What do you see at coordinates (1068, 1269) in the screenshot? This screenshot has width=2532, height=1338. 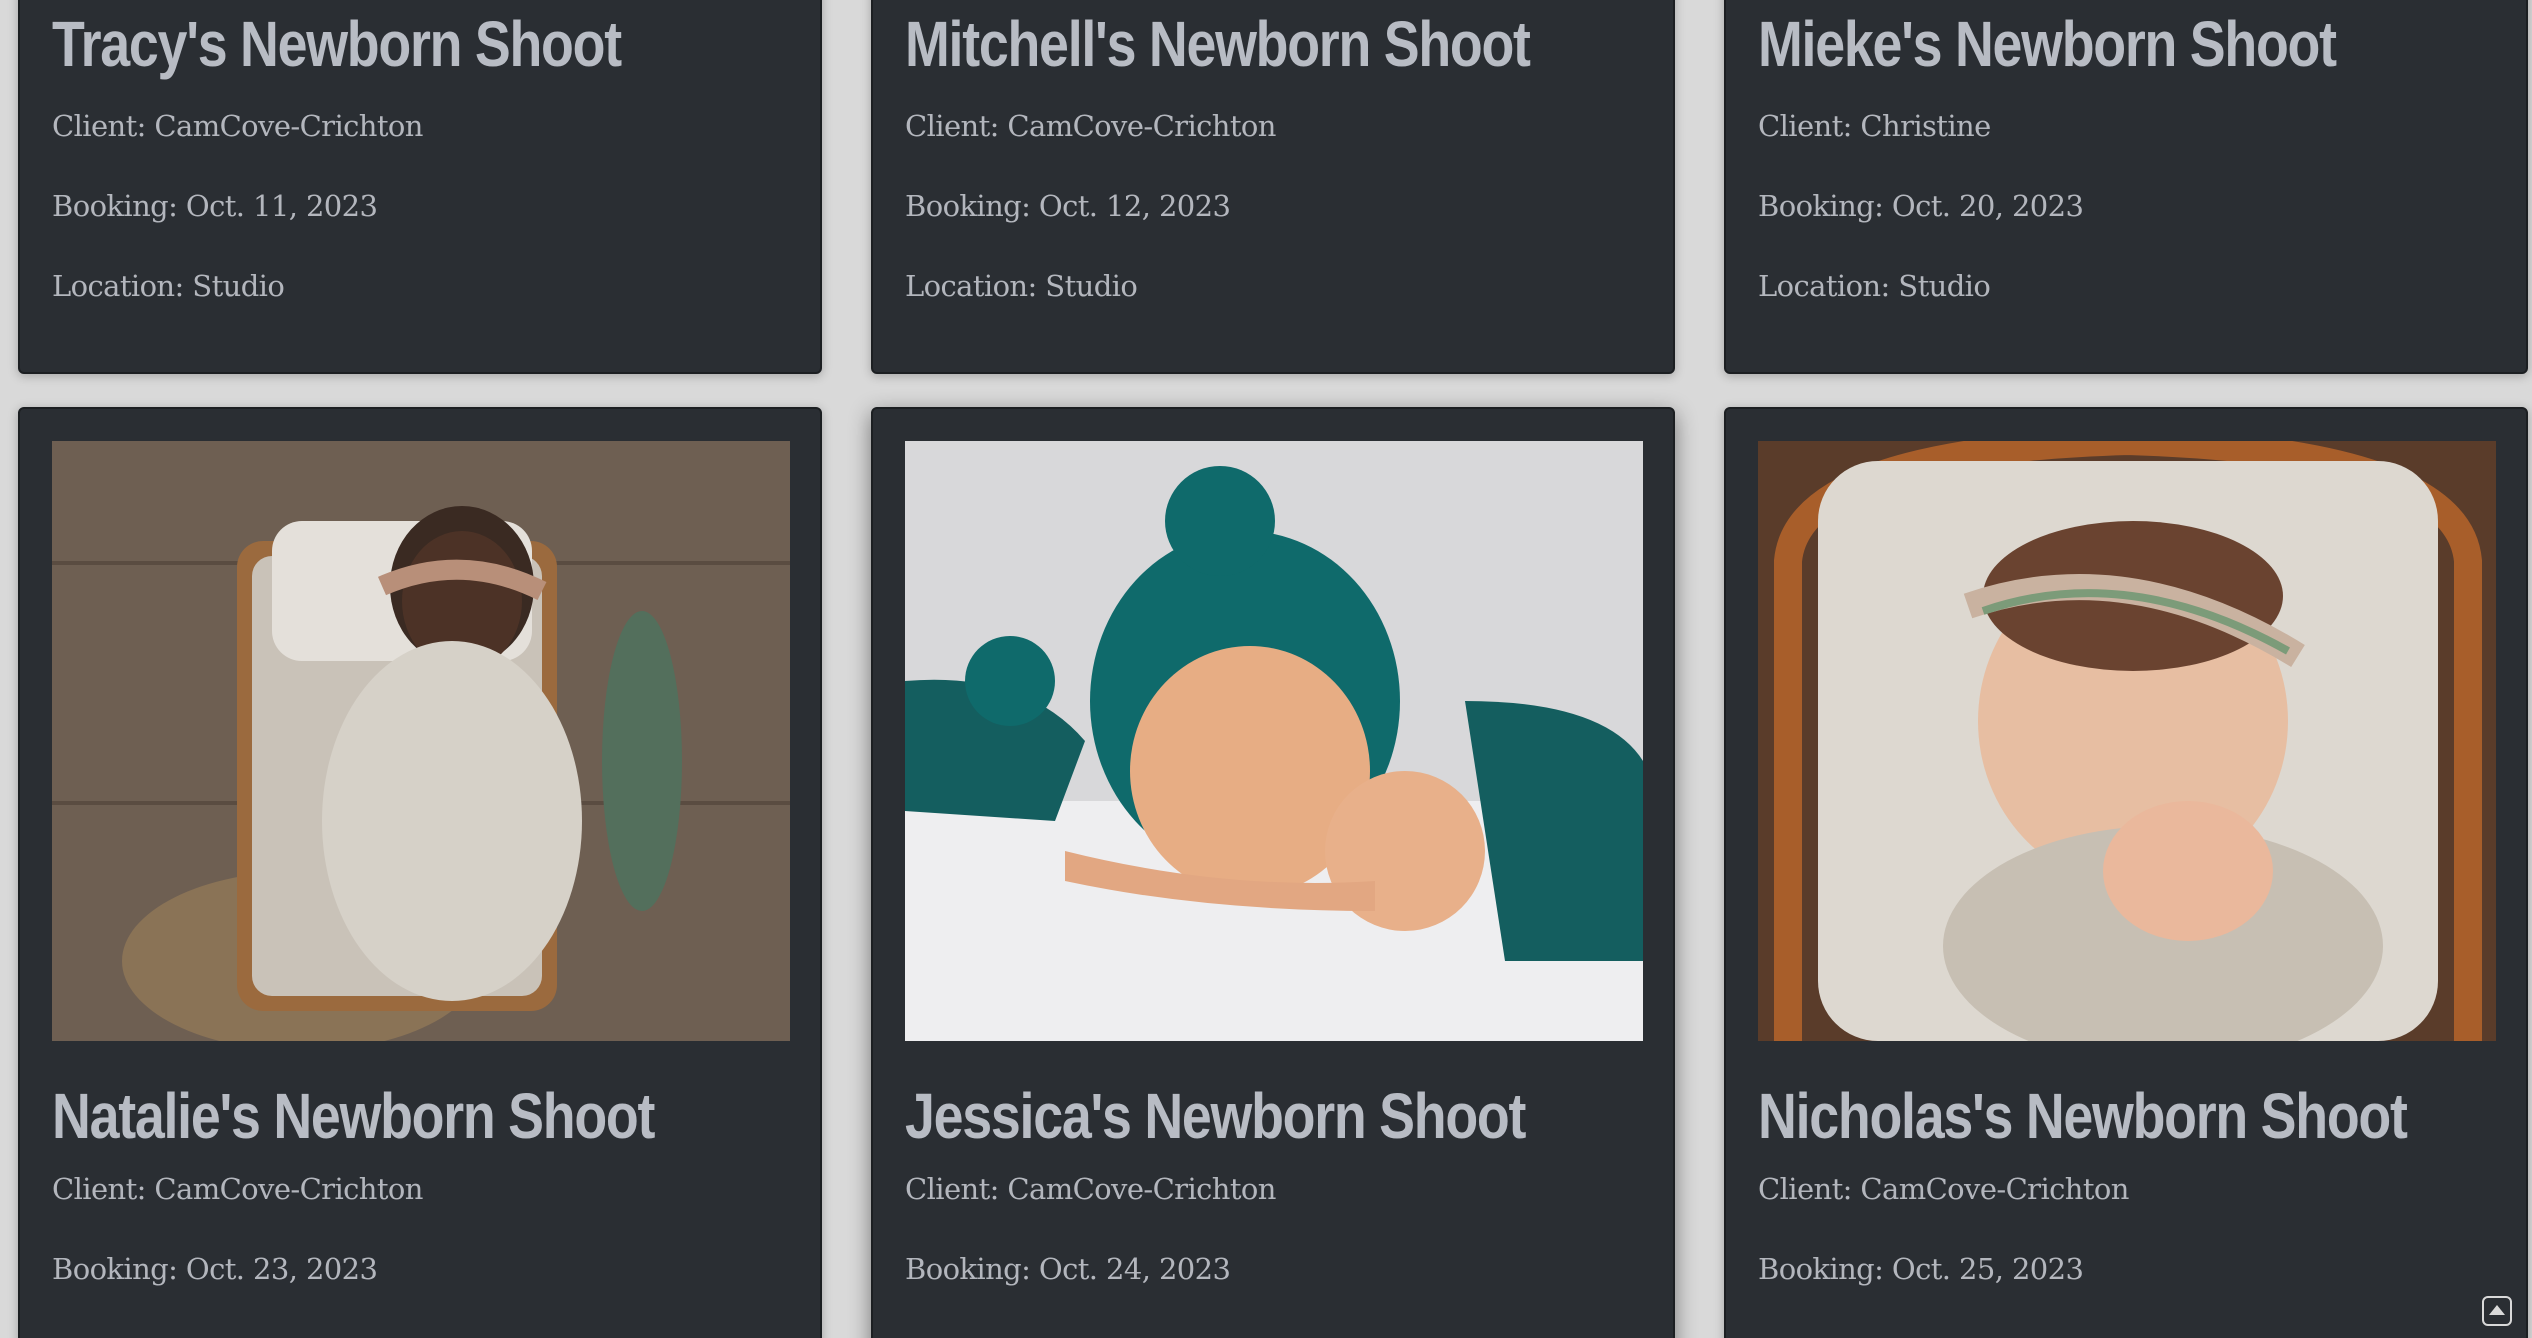 I see `shoot-booking: Booking: Oct. 24, 2023` at bounding box center [1068, 1269].